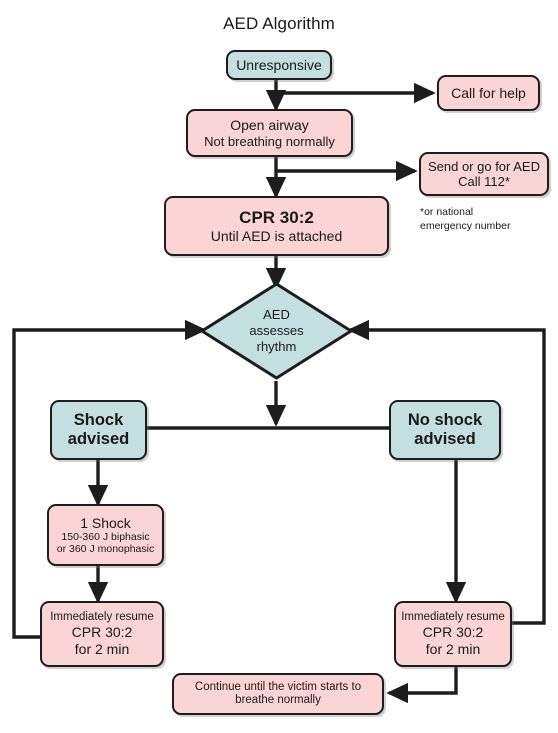 Image resolution: width=558 pixels, height=733 pixels. What do you see at coordinates (453, 648) in the screenshot?
I see `node-resume-cpr-right-line3: for 2 min` at bounding box center [453, 648].